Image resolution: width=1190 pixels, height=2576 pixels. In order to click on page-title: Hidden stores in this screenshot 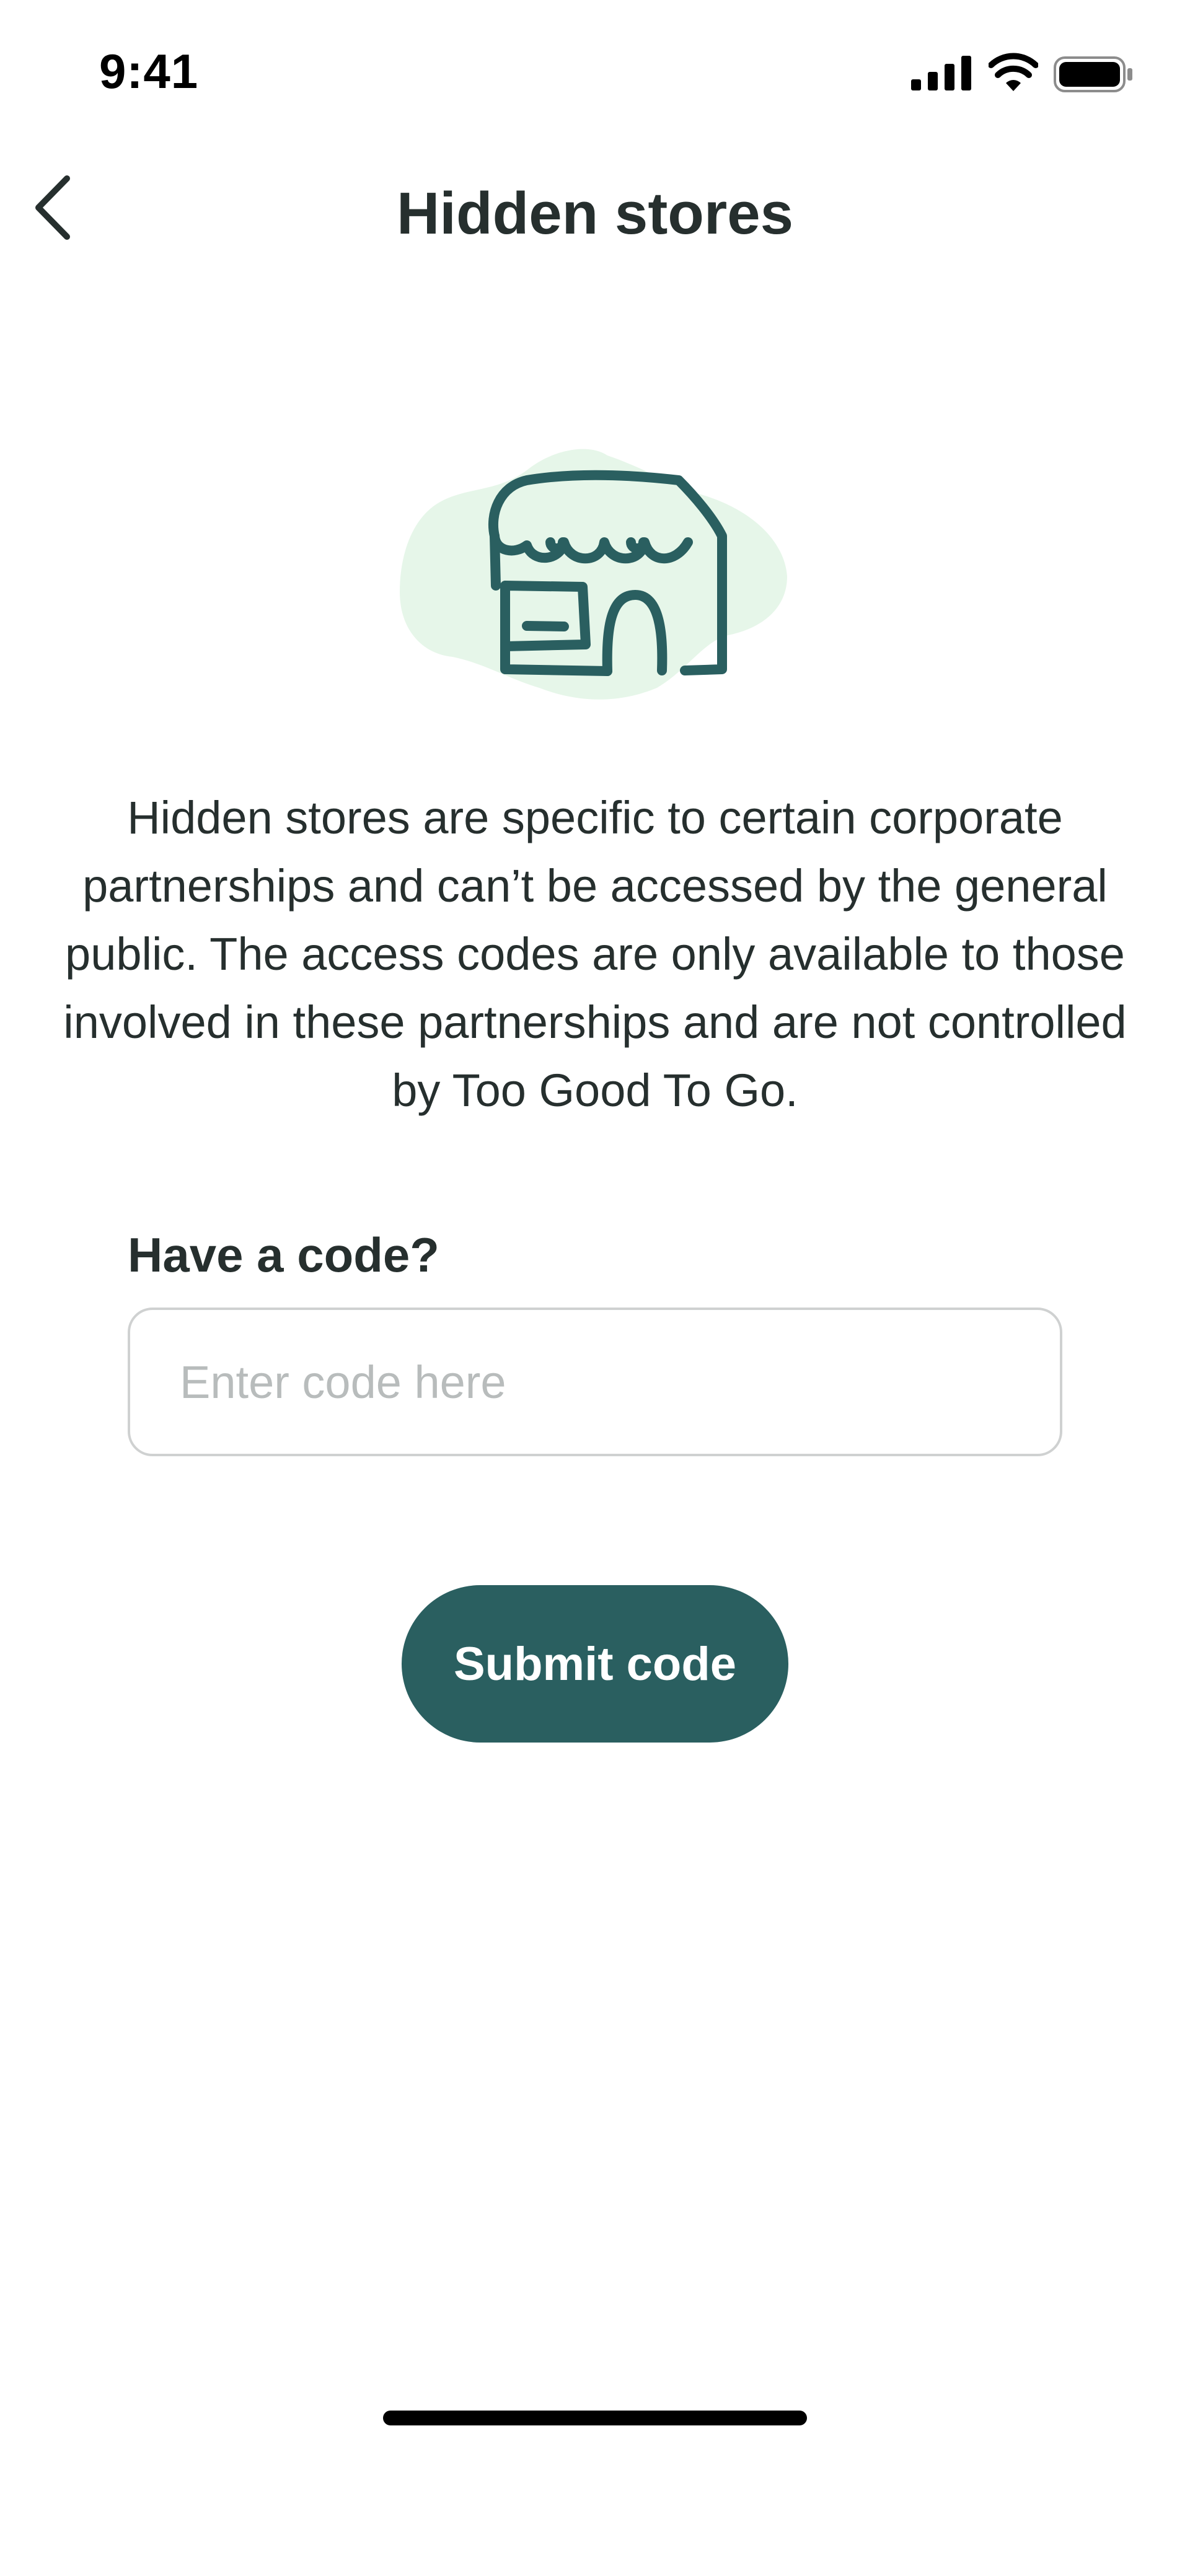, I will do `click(595, 214)`.